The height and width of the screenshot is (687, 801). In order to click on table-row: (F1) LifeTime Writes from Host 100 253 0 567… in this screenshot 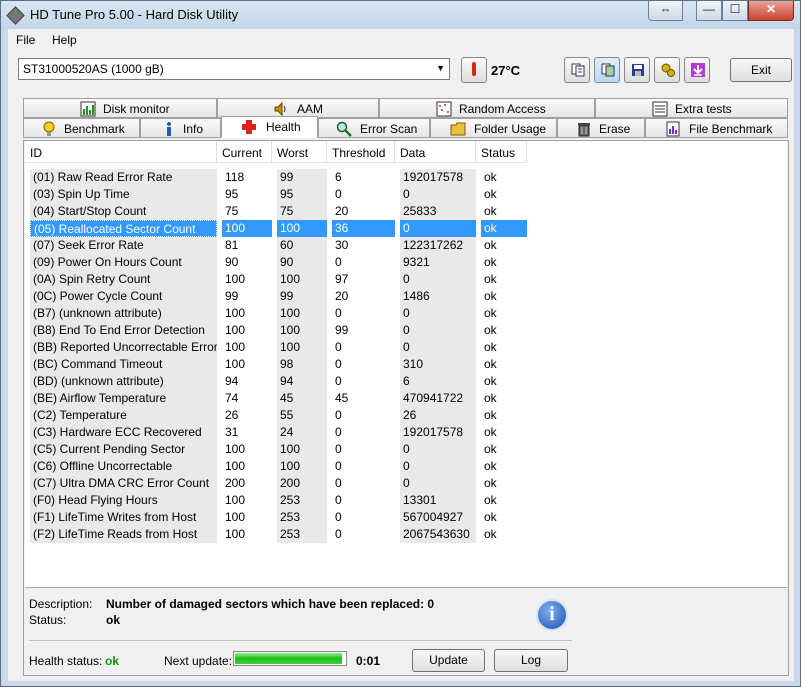, I will do `click(280, 517)`.